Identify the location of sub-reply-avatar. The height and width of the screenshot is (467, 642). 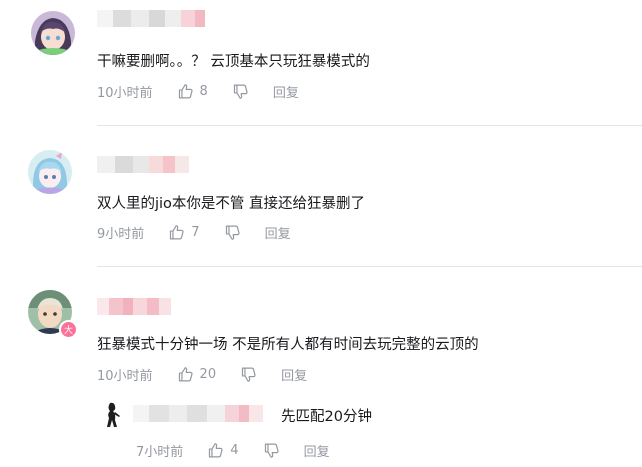
(113, 415).